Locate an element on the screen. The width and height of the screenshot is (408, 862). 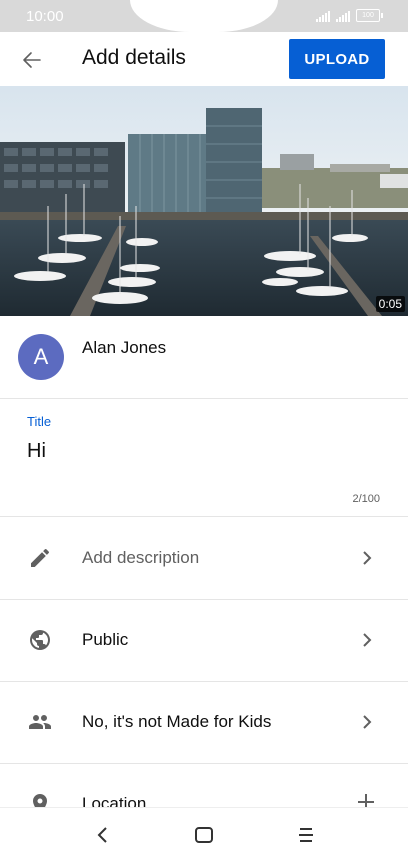
camera-notch is located at coordinates (204, 16).